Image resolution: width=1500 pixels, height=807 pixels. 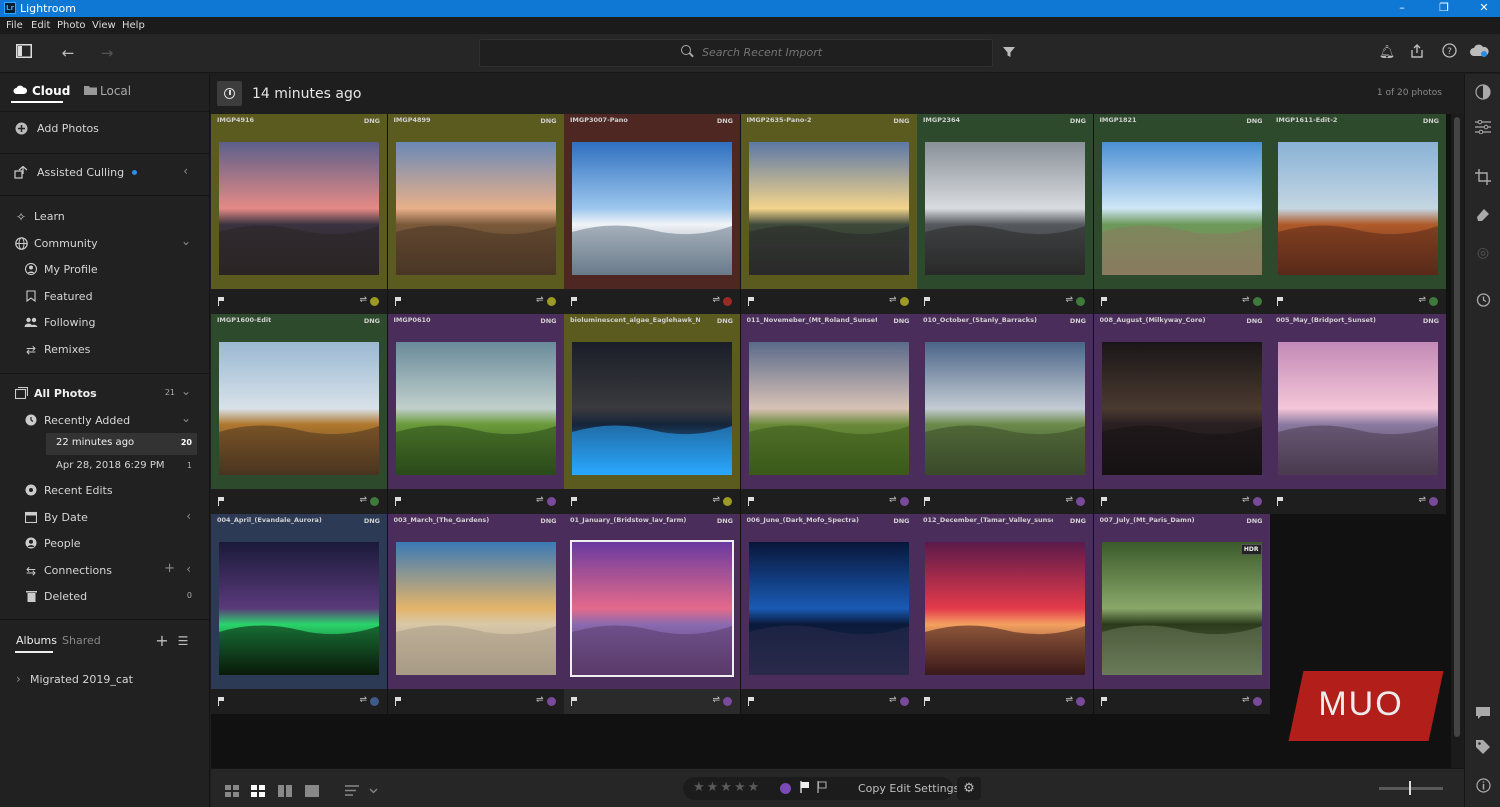 What do you see at coordinates (104, 394) in the screenshot?
I see `sidebar-item-all-photos: All Photos 21 ⌄` at bounding box center [104, 394].